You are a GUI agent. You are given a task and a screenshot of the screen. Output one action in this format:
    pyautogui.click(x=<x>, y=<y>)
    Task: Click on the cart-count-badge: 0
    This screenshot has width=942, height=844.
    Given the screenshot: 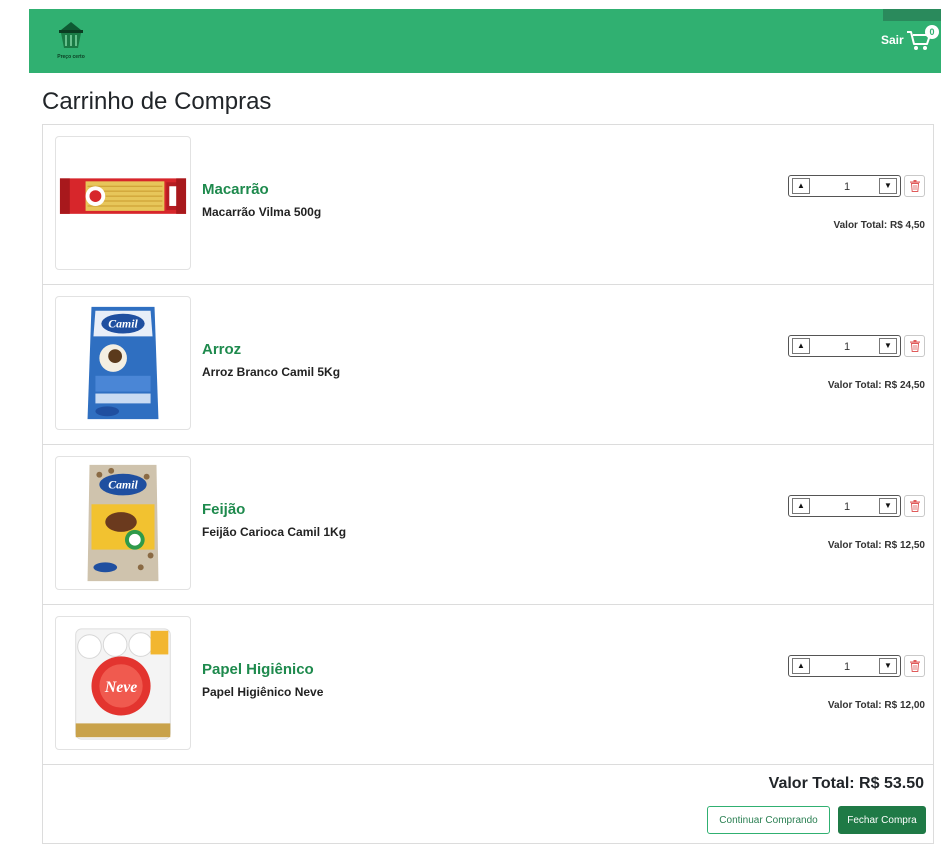 What is the action you would take?
    pyautogui.click(x=932, y=32)
    